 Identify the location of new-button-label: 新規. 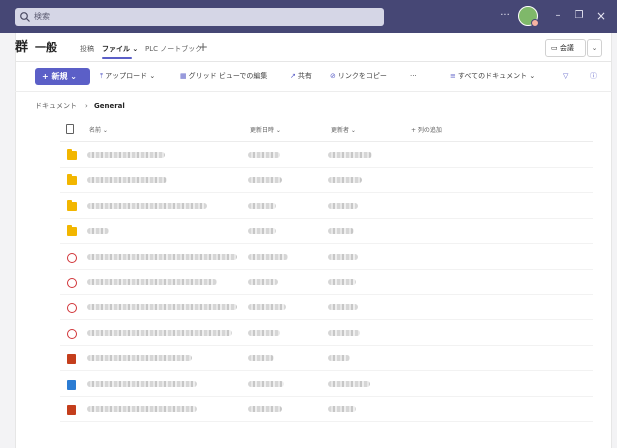
(59, 76).